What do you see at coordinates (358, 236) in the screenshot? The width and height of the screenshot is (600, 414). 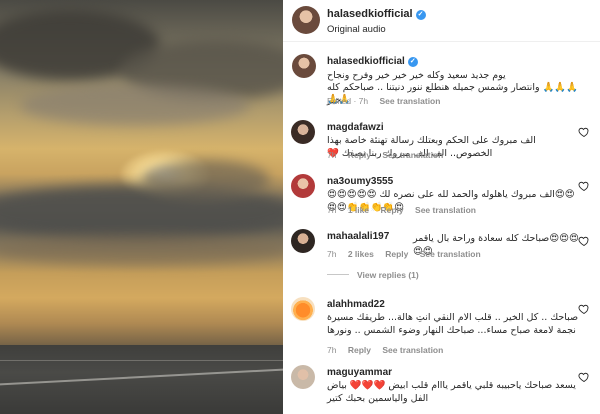 I see `comment-username: mahaalali197` at bounding box center [358, 236].